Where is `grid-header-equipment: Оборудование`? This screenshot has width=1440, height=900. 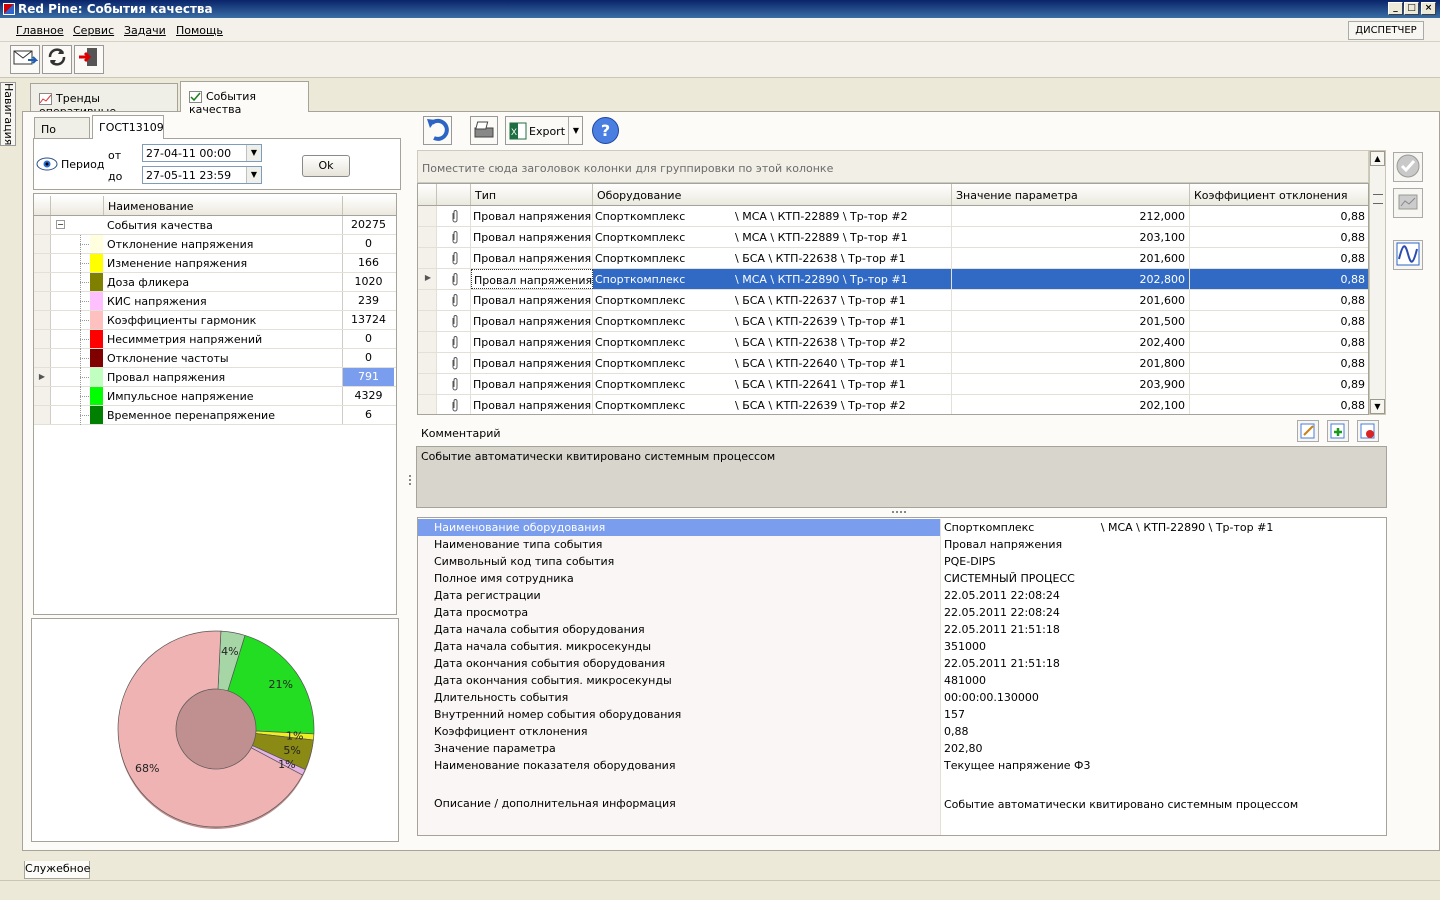 grid-header-equipment: Оборудование is located at coordinates (772, 194).